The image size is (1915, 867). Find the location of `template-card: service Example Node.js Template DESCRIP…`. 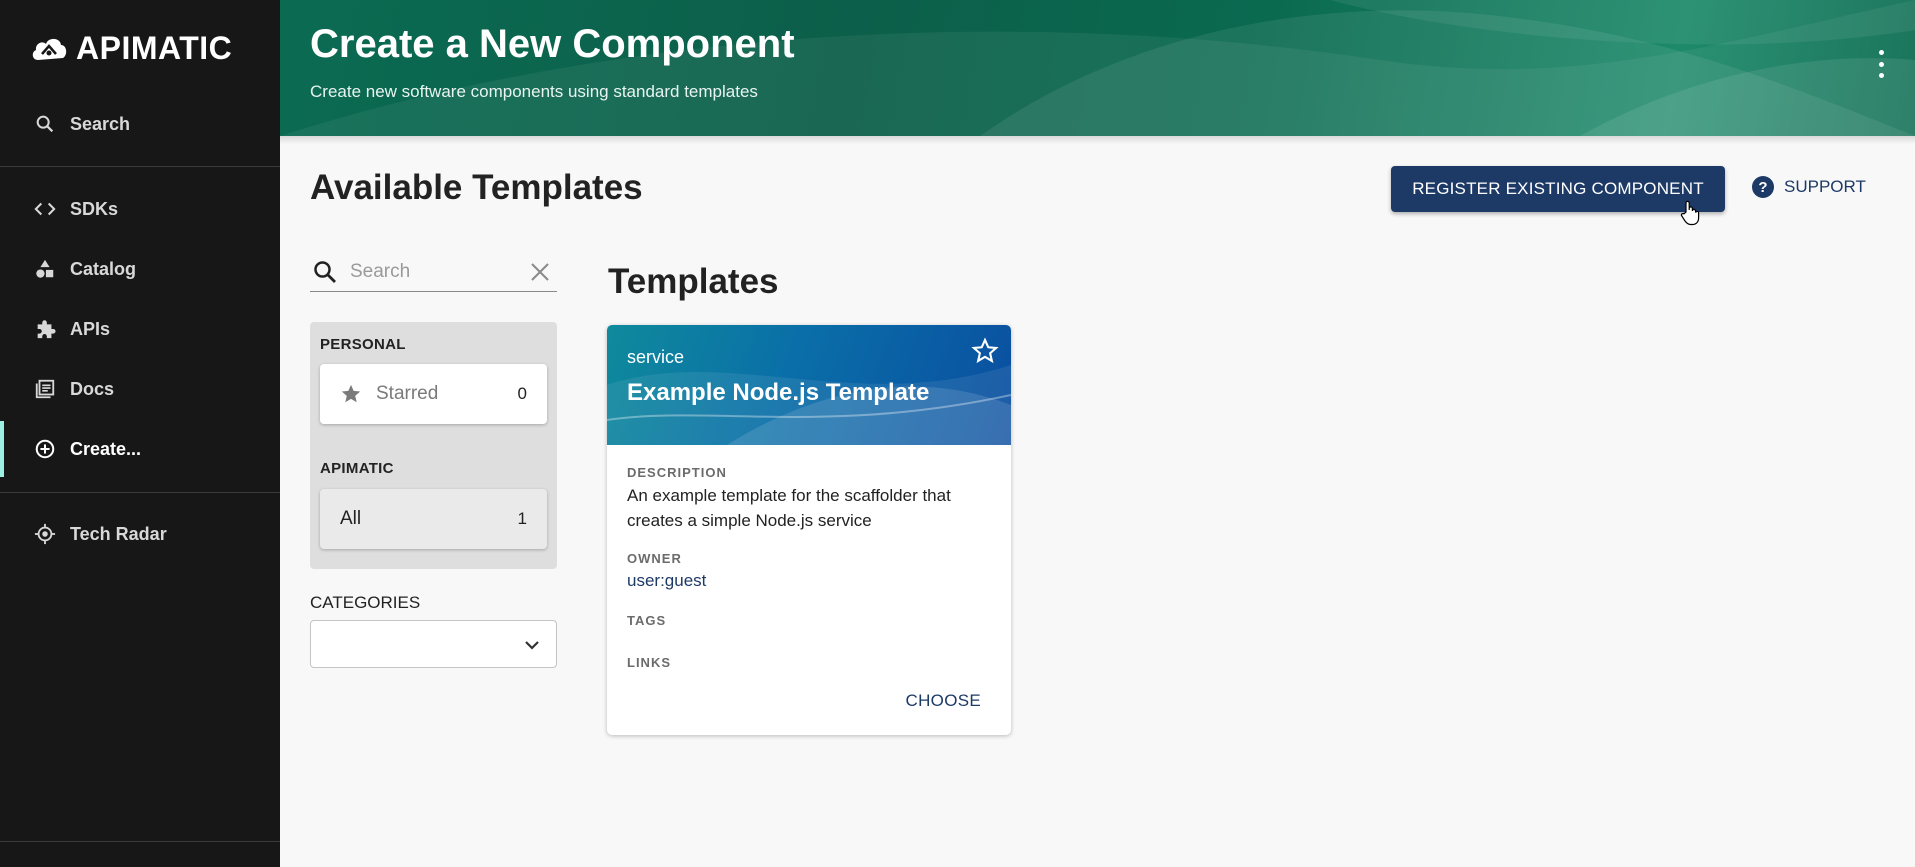

template-card: service Example Node.js Template DESCRIP… is located at coordinates (809, 530).